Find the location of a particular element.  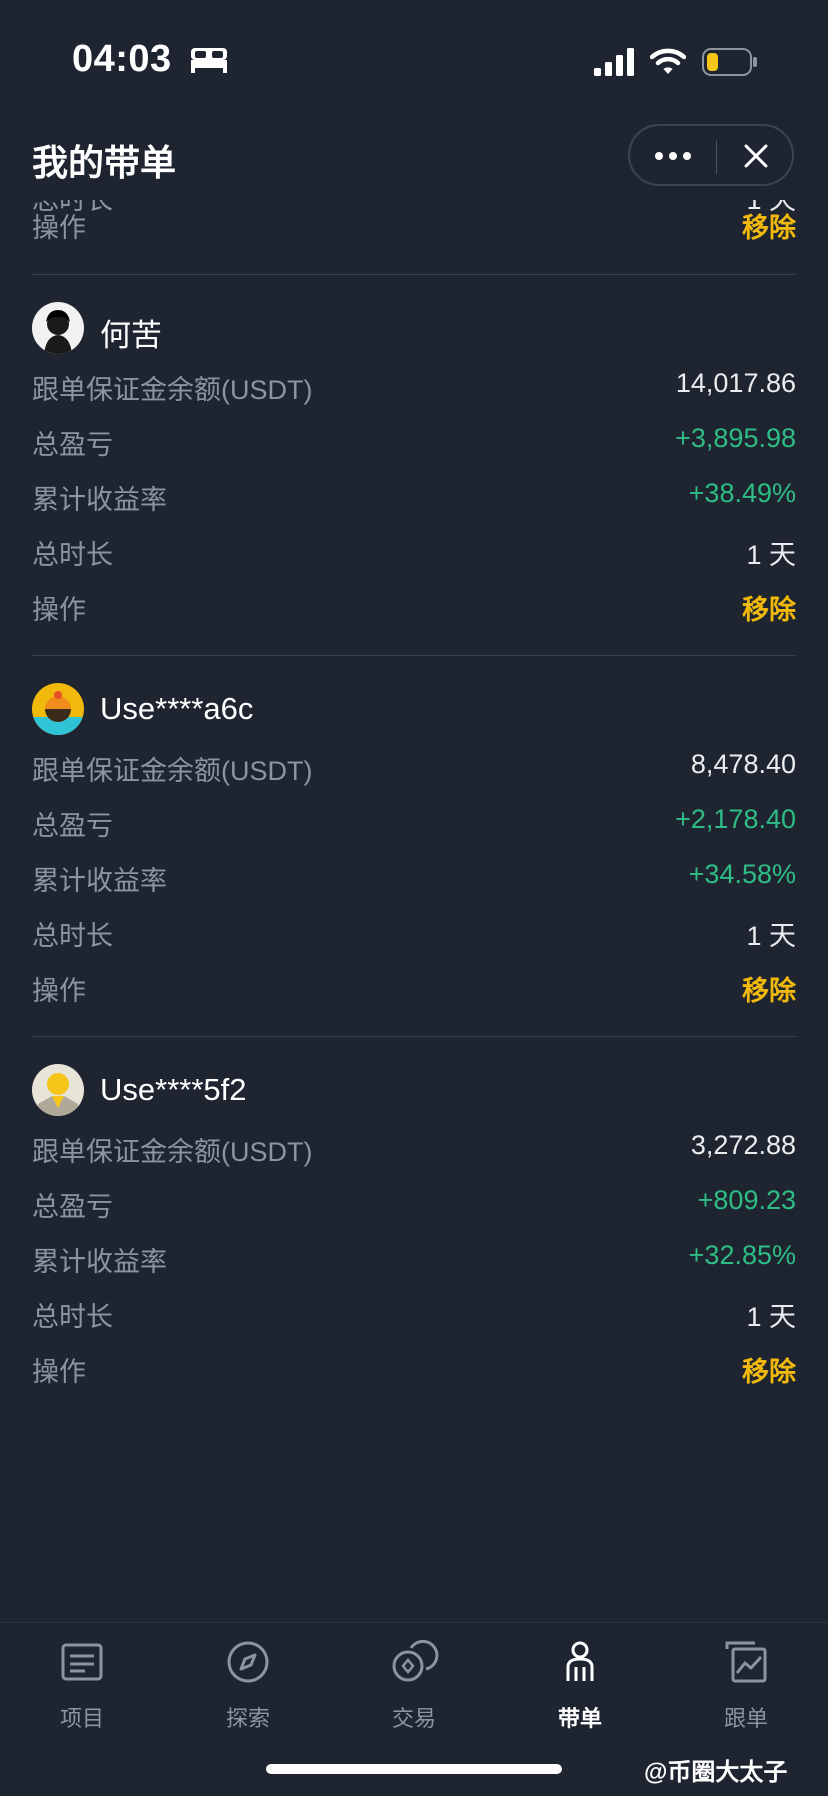

tab-explore: 探索 is located at coordinates (248, 1692).